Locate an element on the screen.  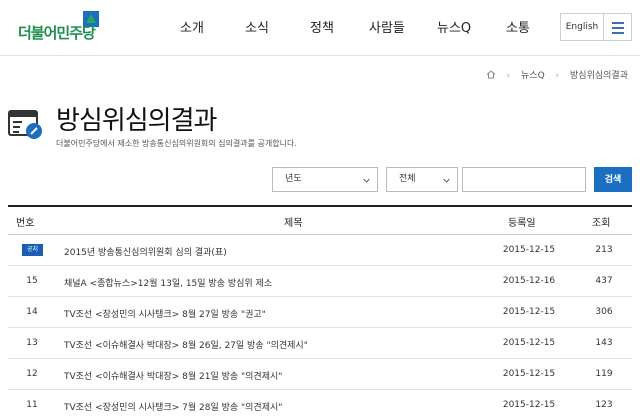
menu-button is located at coordinates (618, 27).